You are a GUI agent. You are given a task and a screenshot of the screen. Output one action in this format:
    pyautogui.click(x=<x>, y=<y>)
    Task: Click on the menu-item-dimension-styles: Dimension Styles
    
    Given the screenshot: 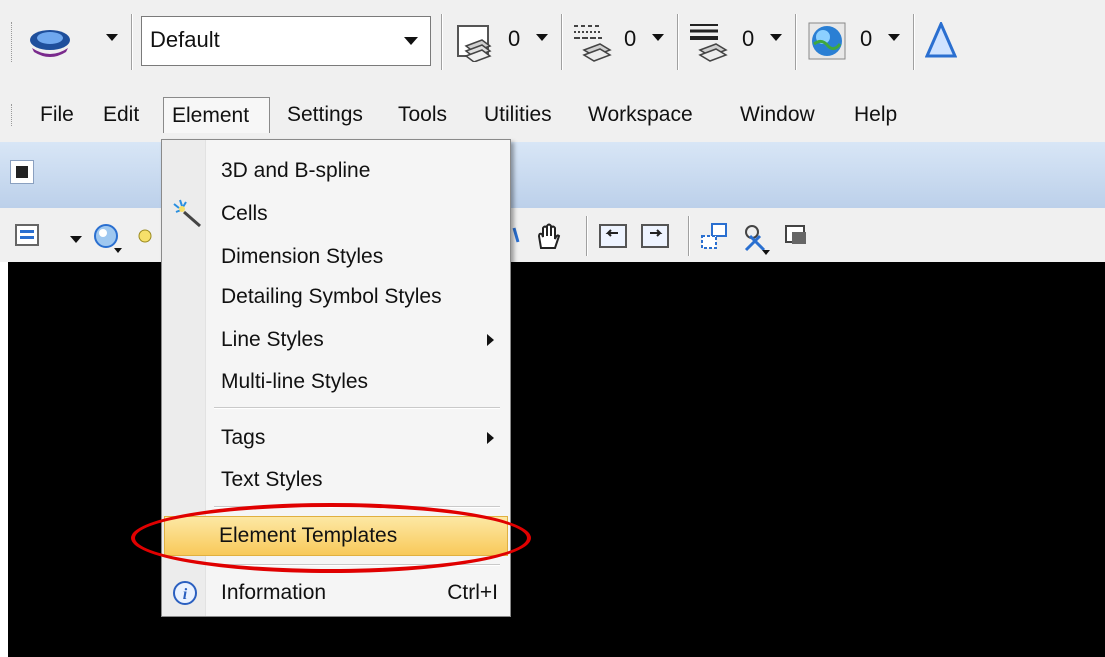 What is the action you would take?
    pyautogui.click(x=336, y=257)
    